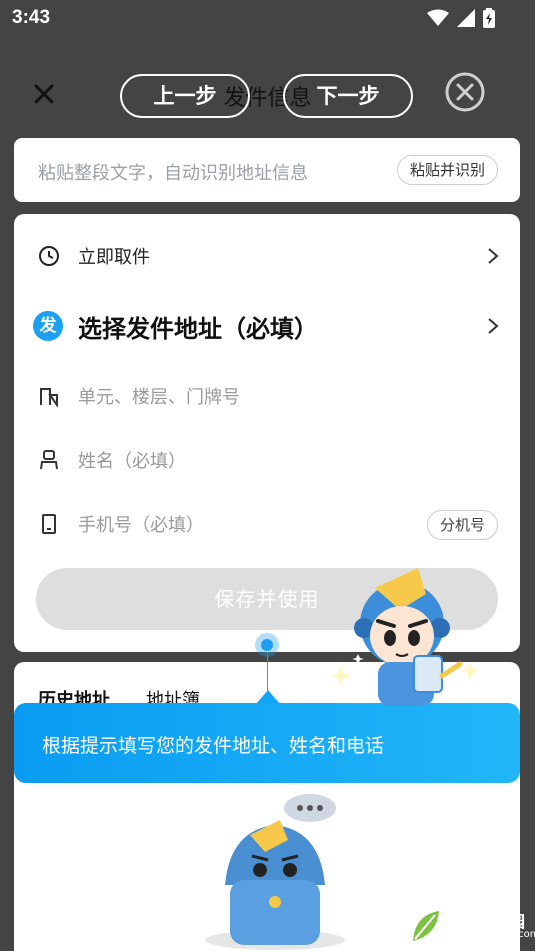  Describe the element at coordinates (198, 328) in the screenshot. I see `address-label: 选择发件地址（必填）` at that location.